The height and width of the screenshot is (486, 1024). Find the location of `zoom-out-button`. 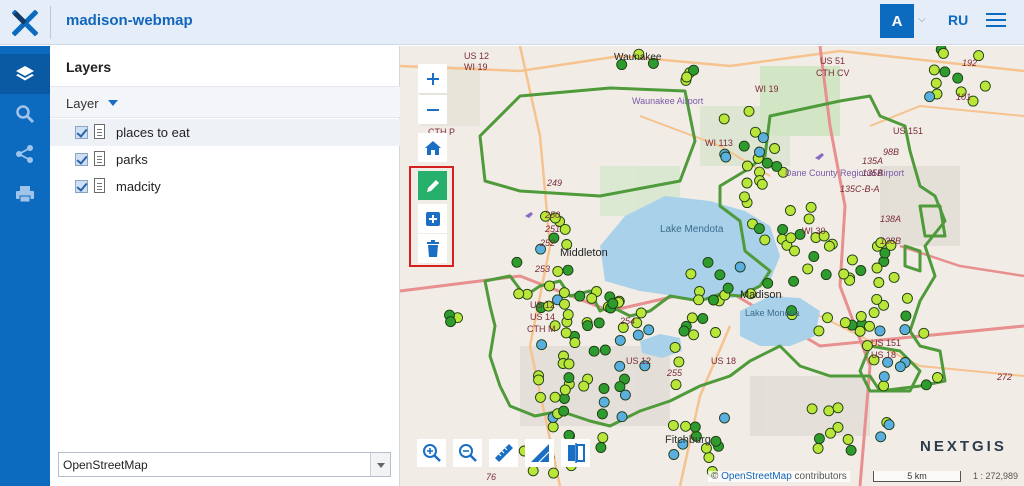

zoom-out-button is located at coordinates (432, 109).